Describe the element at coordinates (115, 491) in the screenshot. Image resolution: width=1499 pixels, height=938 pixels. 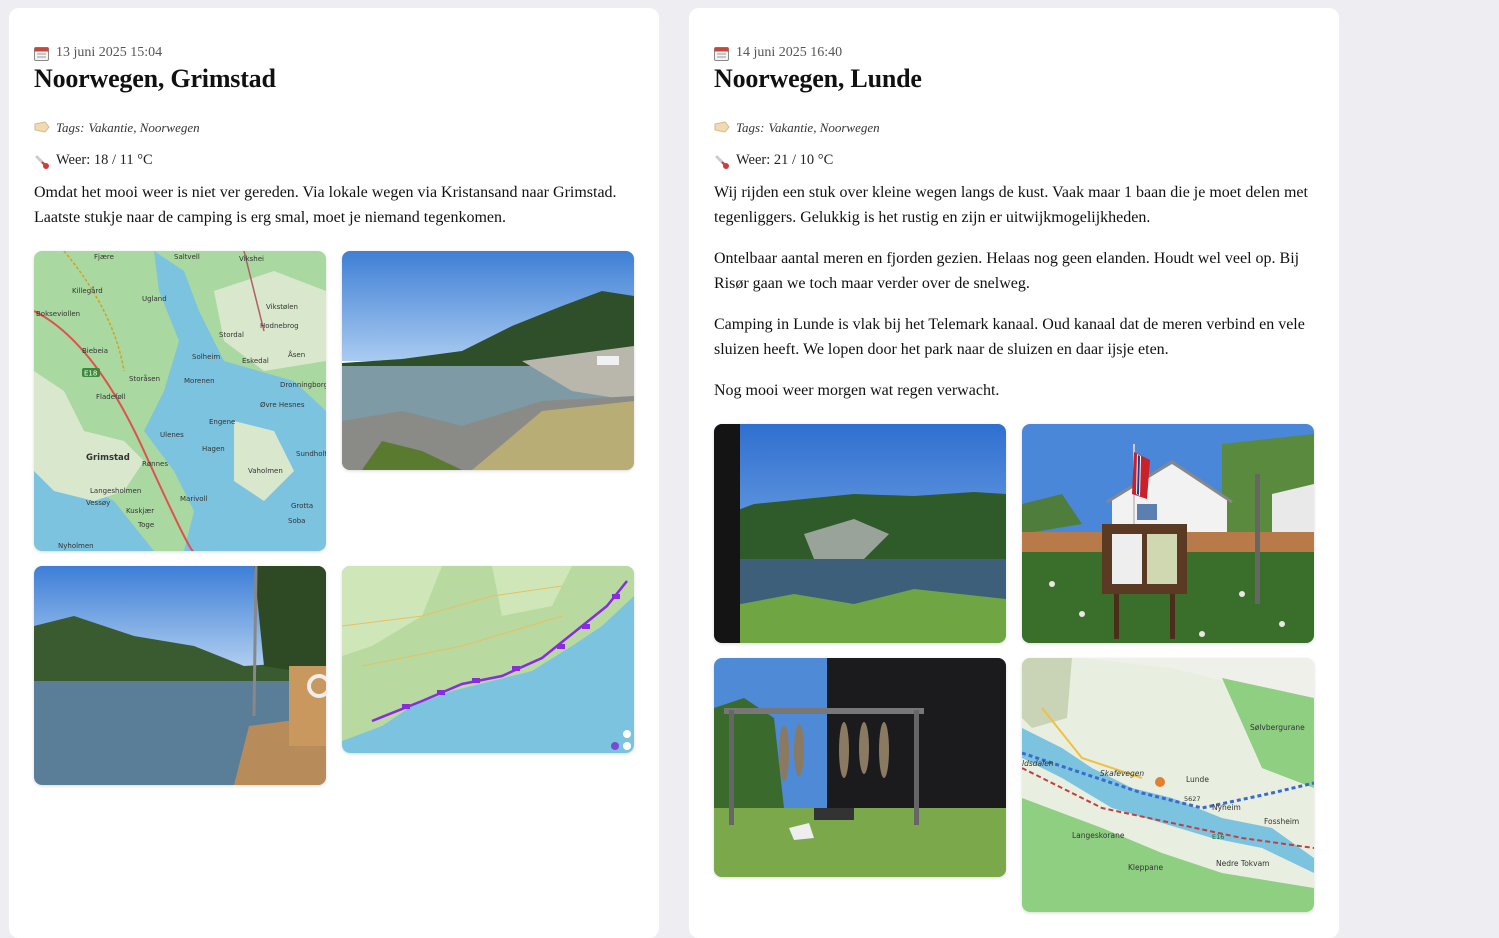
I see `svg-text: Langesholmen` at that location.